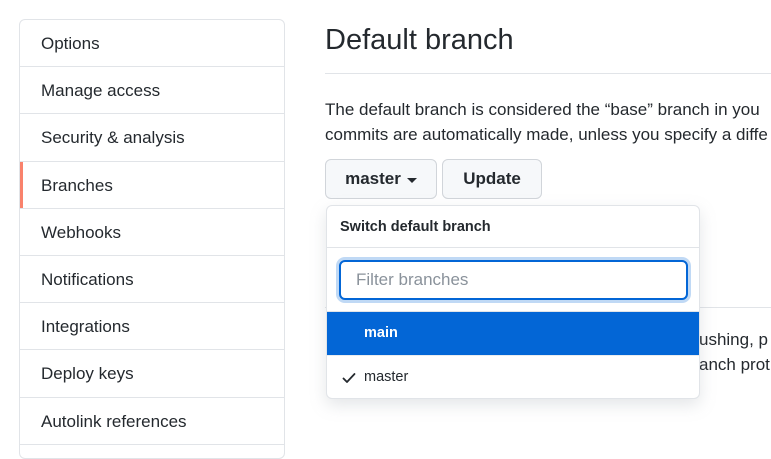 This screenshot has height=459, width=771. Describe the element at coordinates (152, 280) in the screenshot. I see `sidebar-item-notifications: Notifications` at that location.